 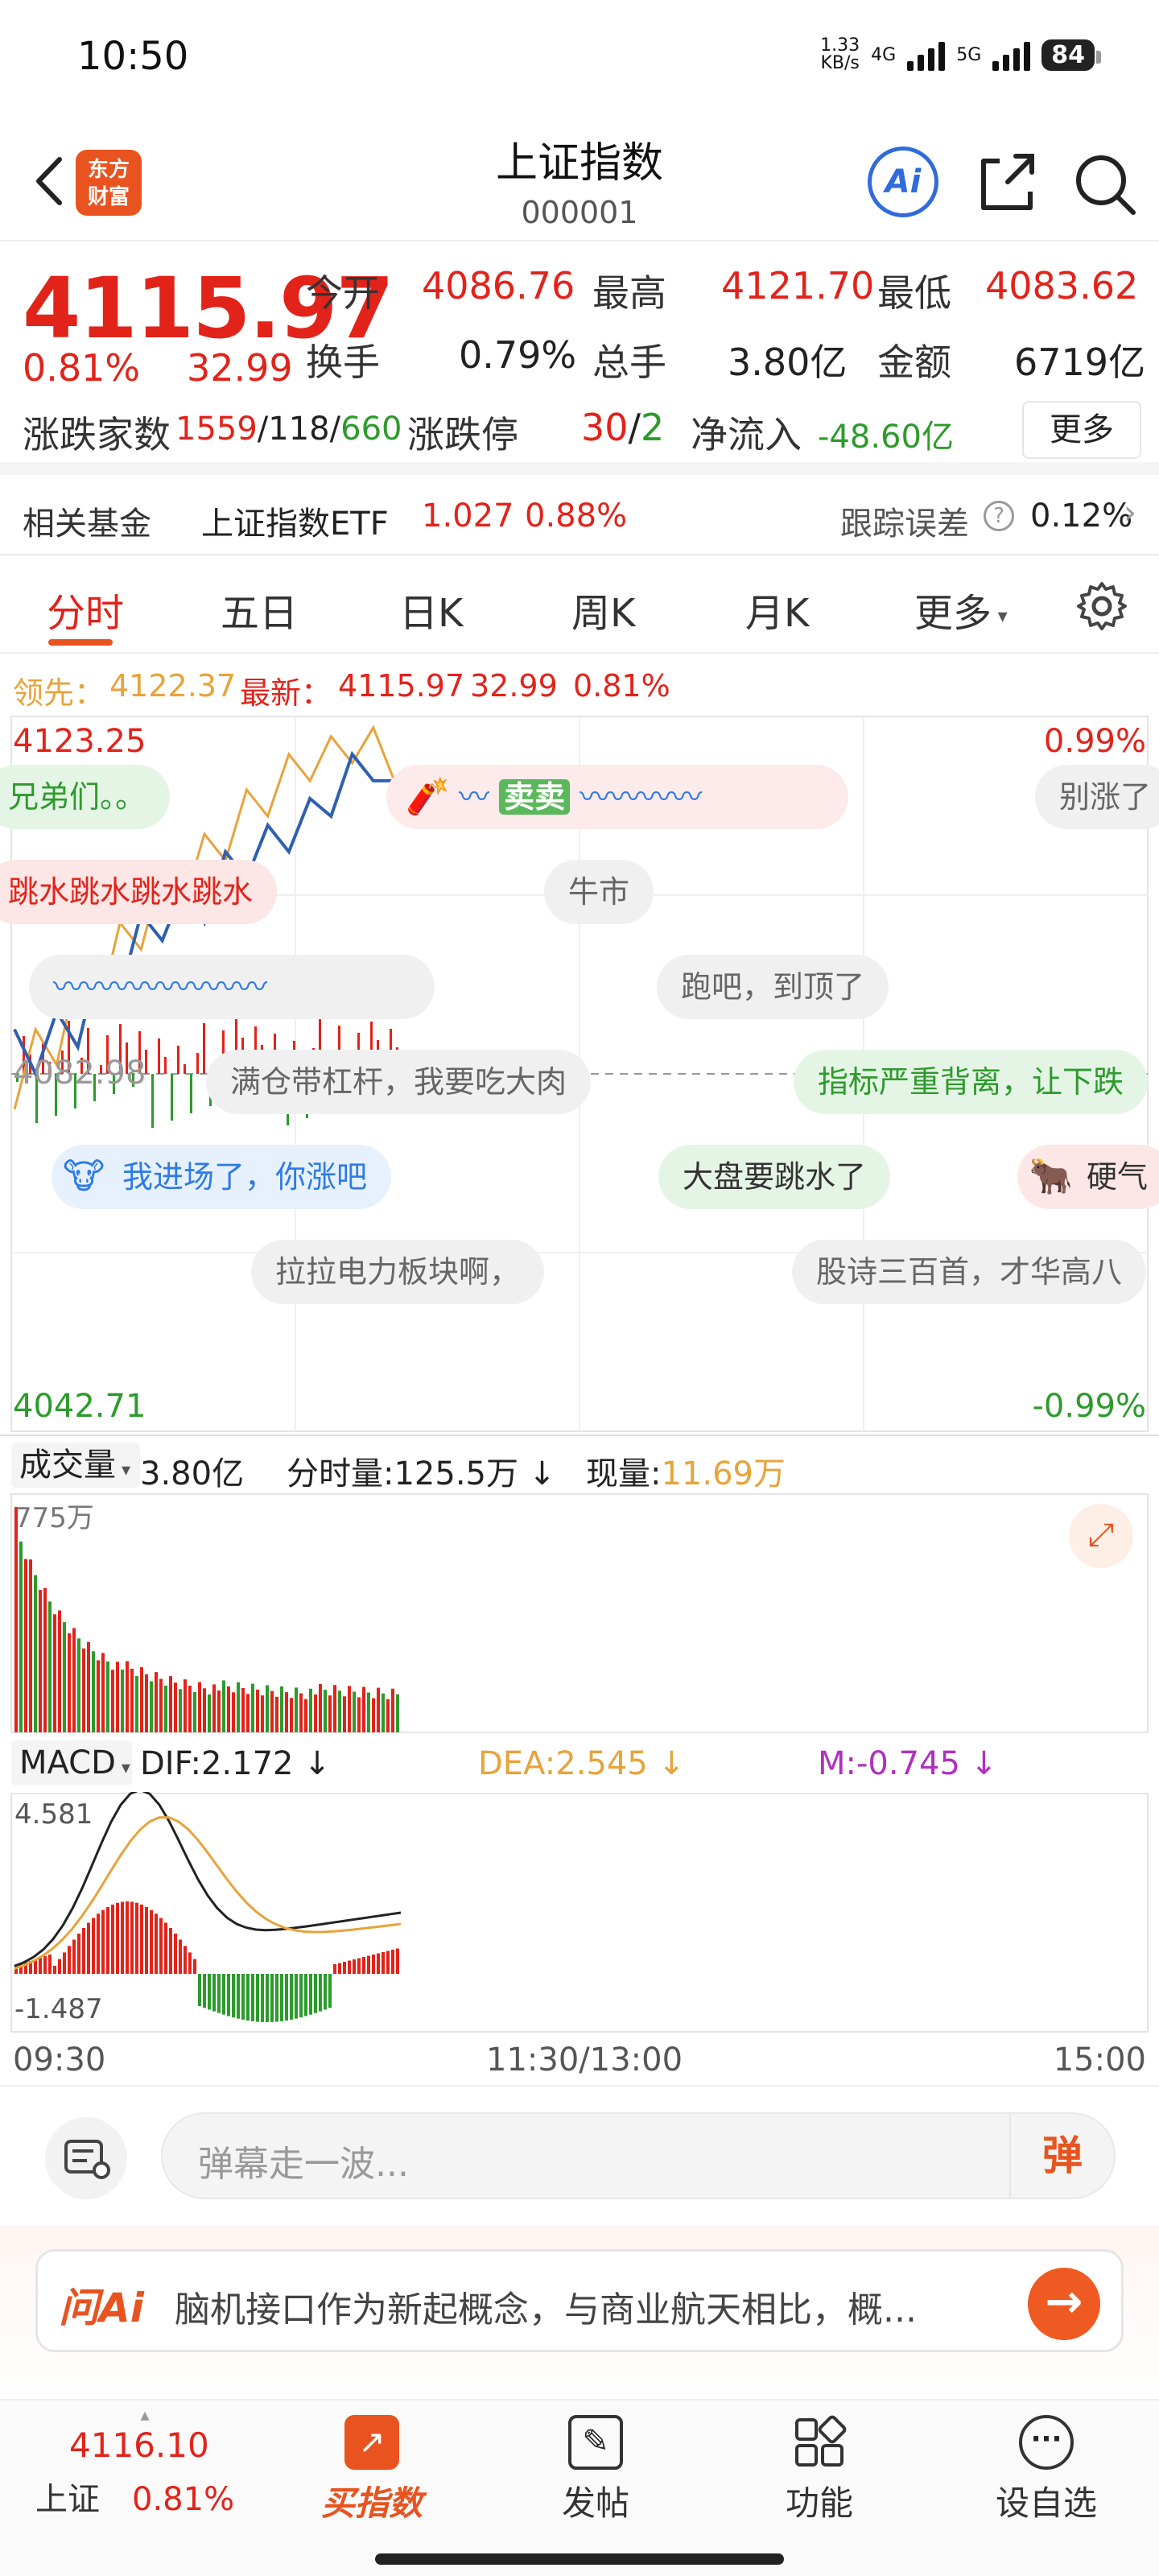 What do you see at coordinates (67, 1763) in the screenshot?
I see `macd-label: MACD` at bounding box center [67, 1763].